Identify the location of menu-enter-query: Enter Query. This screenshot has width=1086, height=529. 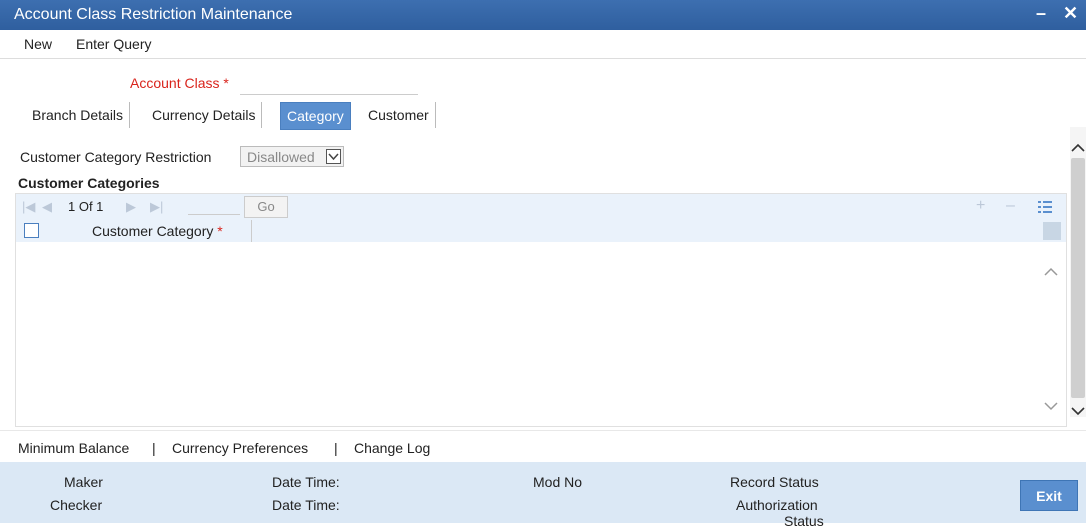
(113, 44).